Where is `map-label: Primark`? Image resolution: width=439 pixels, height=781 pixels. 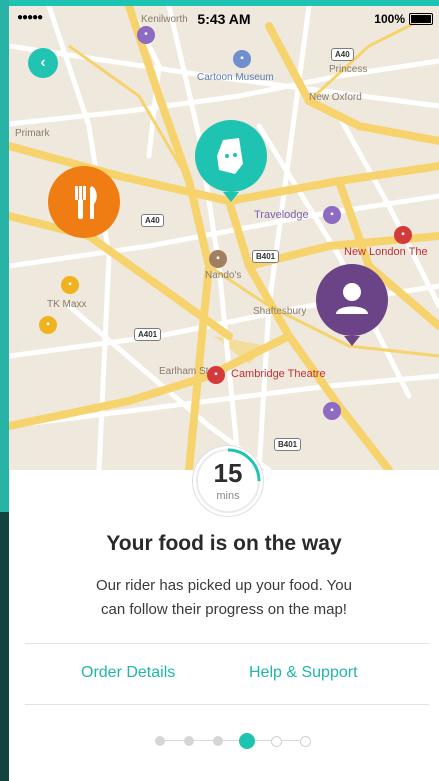 map-label: Primark is located at coordinates (32, 133).